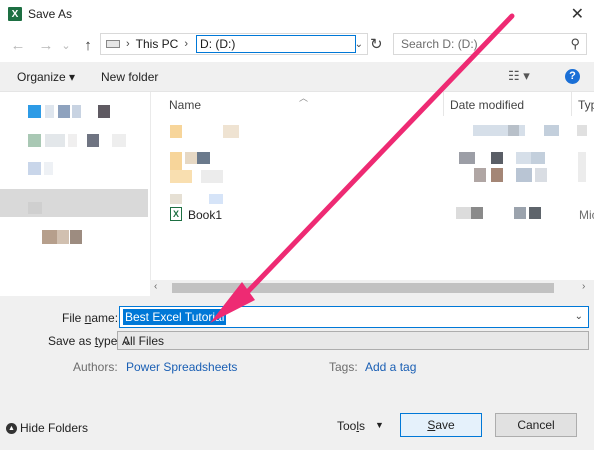 The image size is (594, 450). What do you see at coordinates (379, 425) in the screenshot?
I see `dropdown-triangle-icon: ▼` at bounding box center [379, 425].